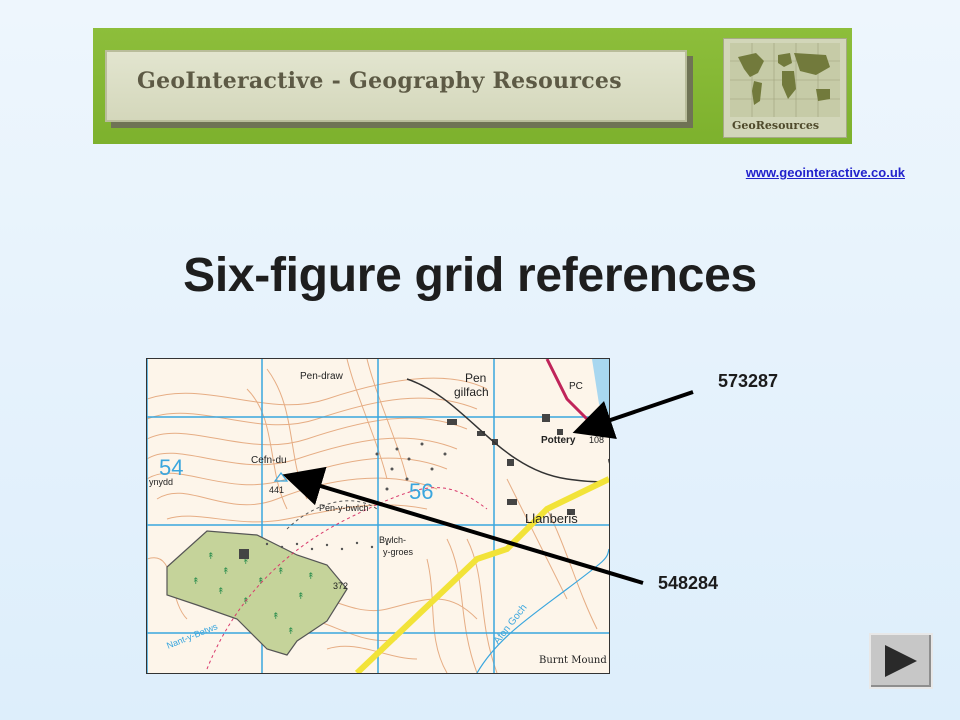 The image size is (960, 720). I want to click on place-label: 108, so click(597, 440).